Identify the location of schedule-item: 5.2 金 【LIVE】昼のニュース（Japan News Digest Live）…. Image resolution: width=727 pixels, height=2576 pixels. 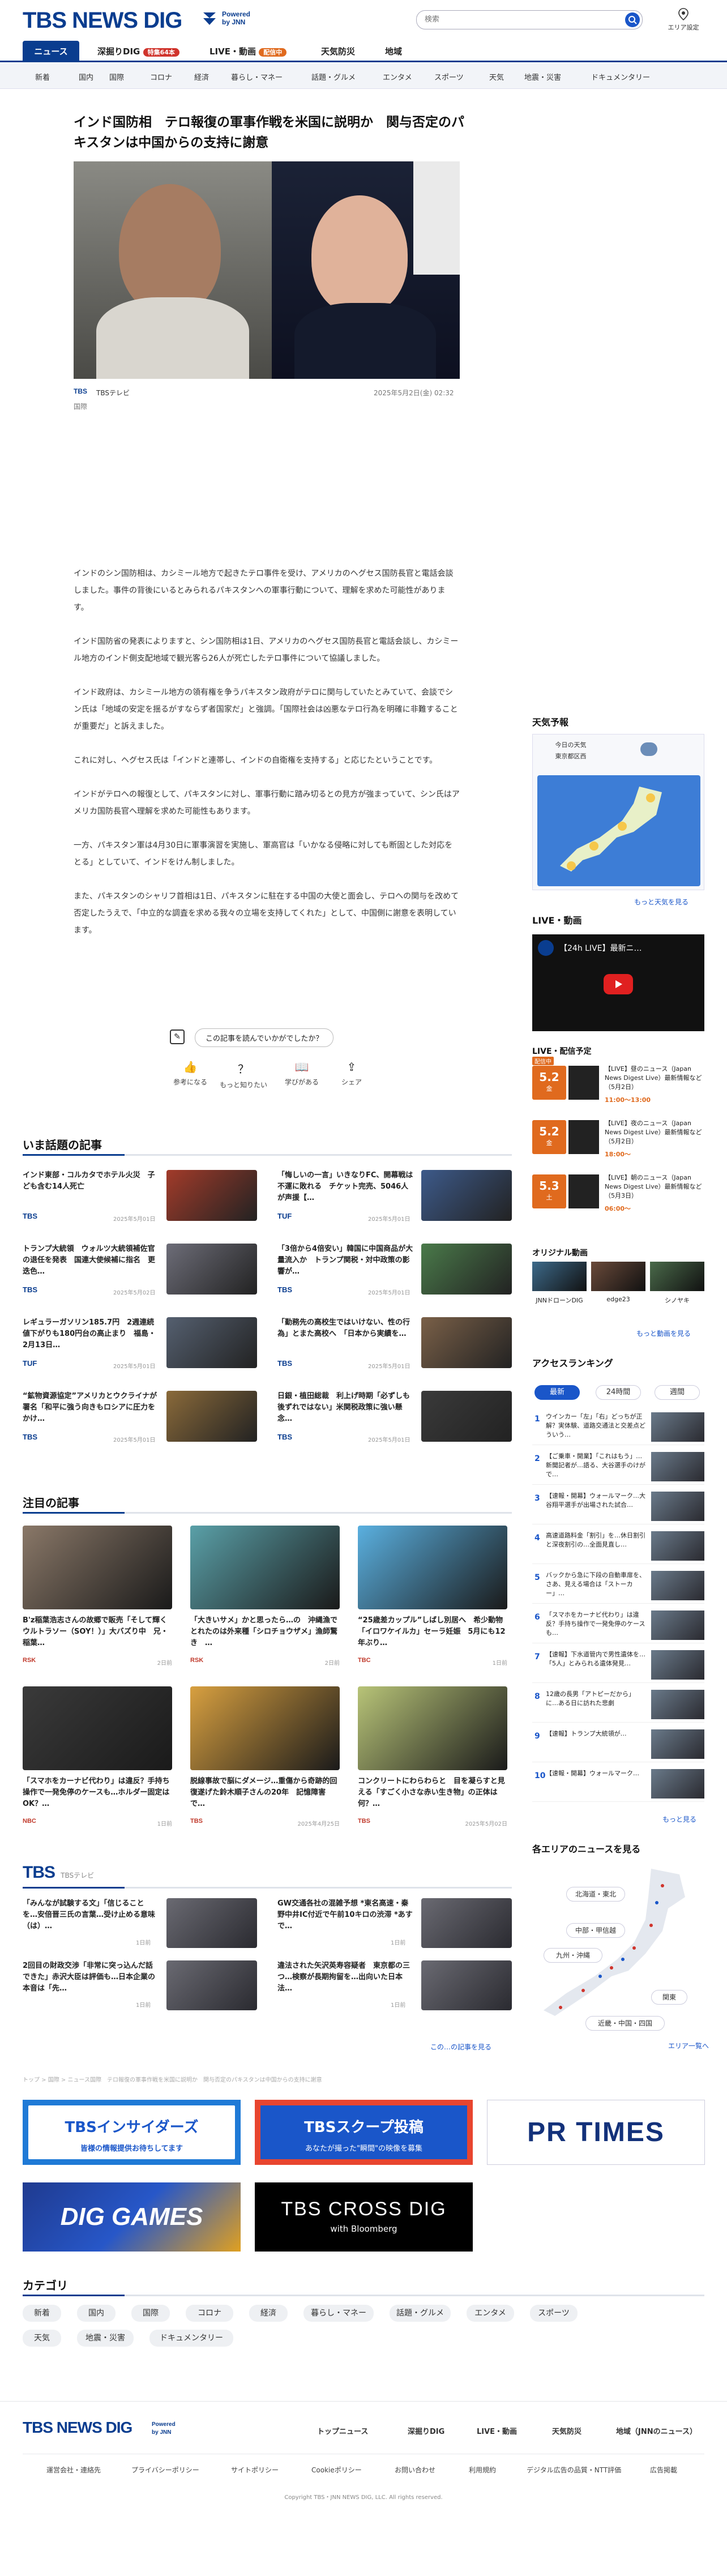
(618, 1083).